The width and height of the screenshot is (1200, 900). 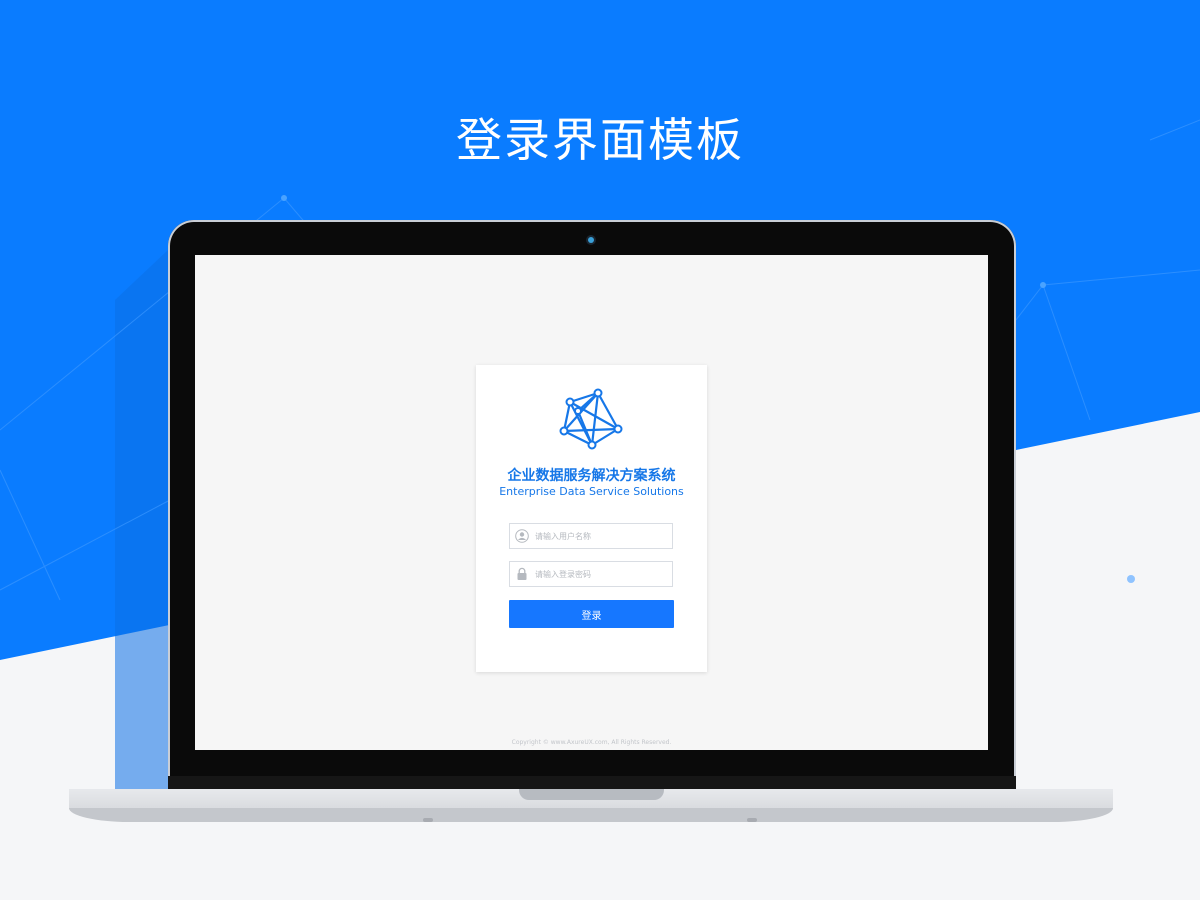 I want to click on username-field, so click(x=591, y=536).